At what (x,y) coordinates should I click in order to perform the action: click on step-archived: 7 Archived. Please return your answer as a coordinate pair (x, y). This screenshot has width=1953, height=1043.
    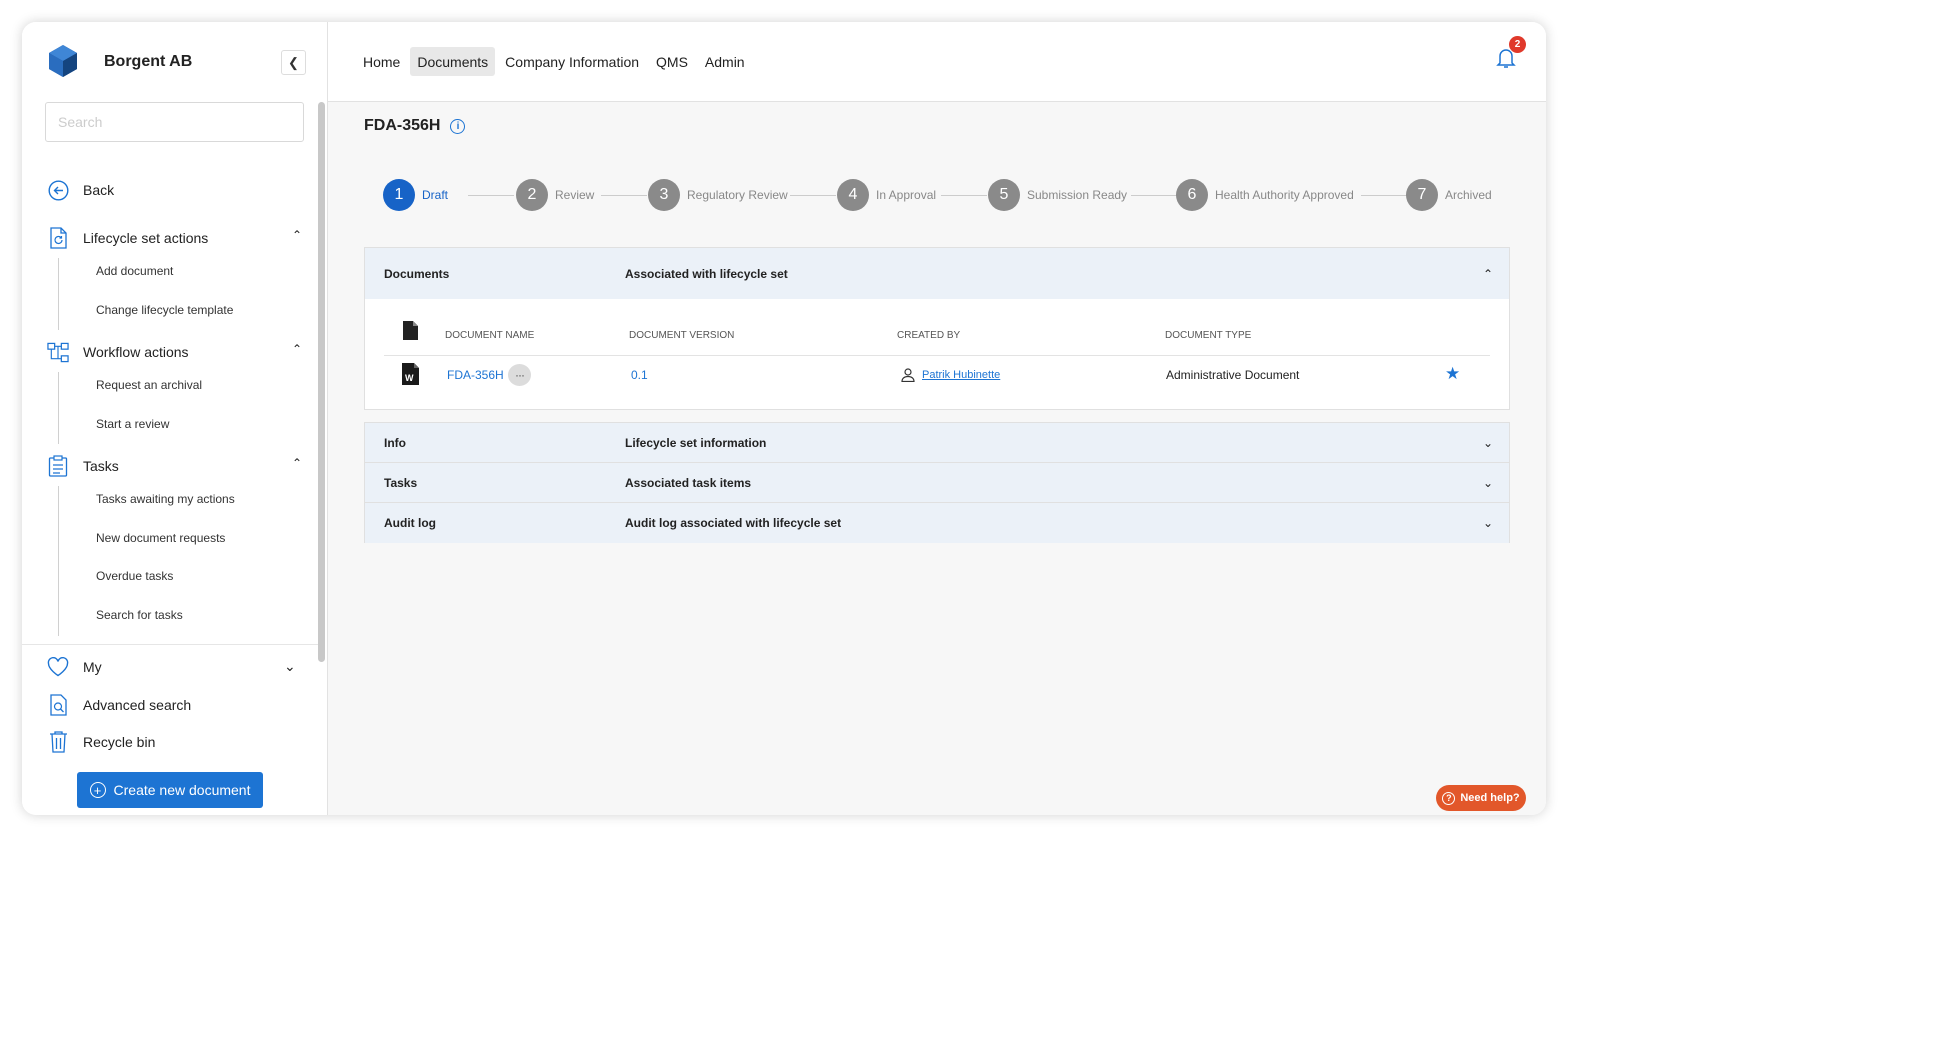
    Looking at the image, I should click on (1449, 195).